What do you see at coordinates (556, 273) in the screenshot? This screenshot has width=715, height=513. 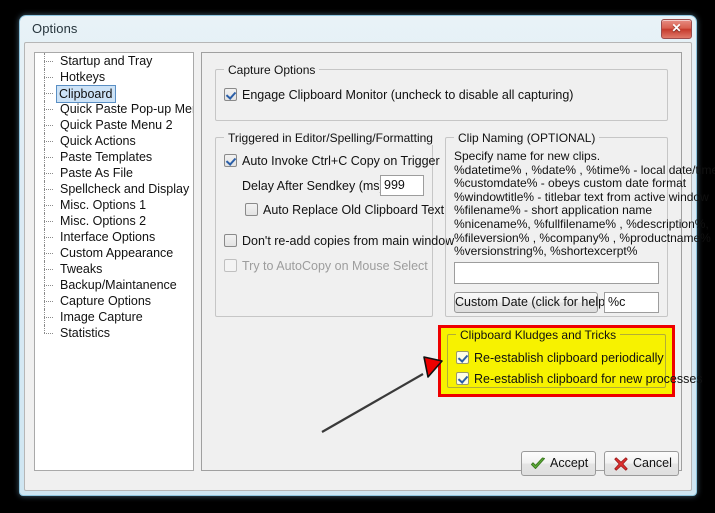 I see `clip-name-input` at bounding box center [556, 273].